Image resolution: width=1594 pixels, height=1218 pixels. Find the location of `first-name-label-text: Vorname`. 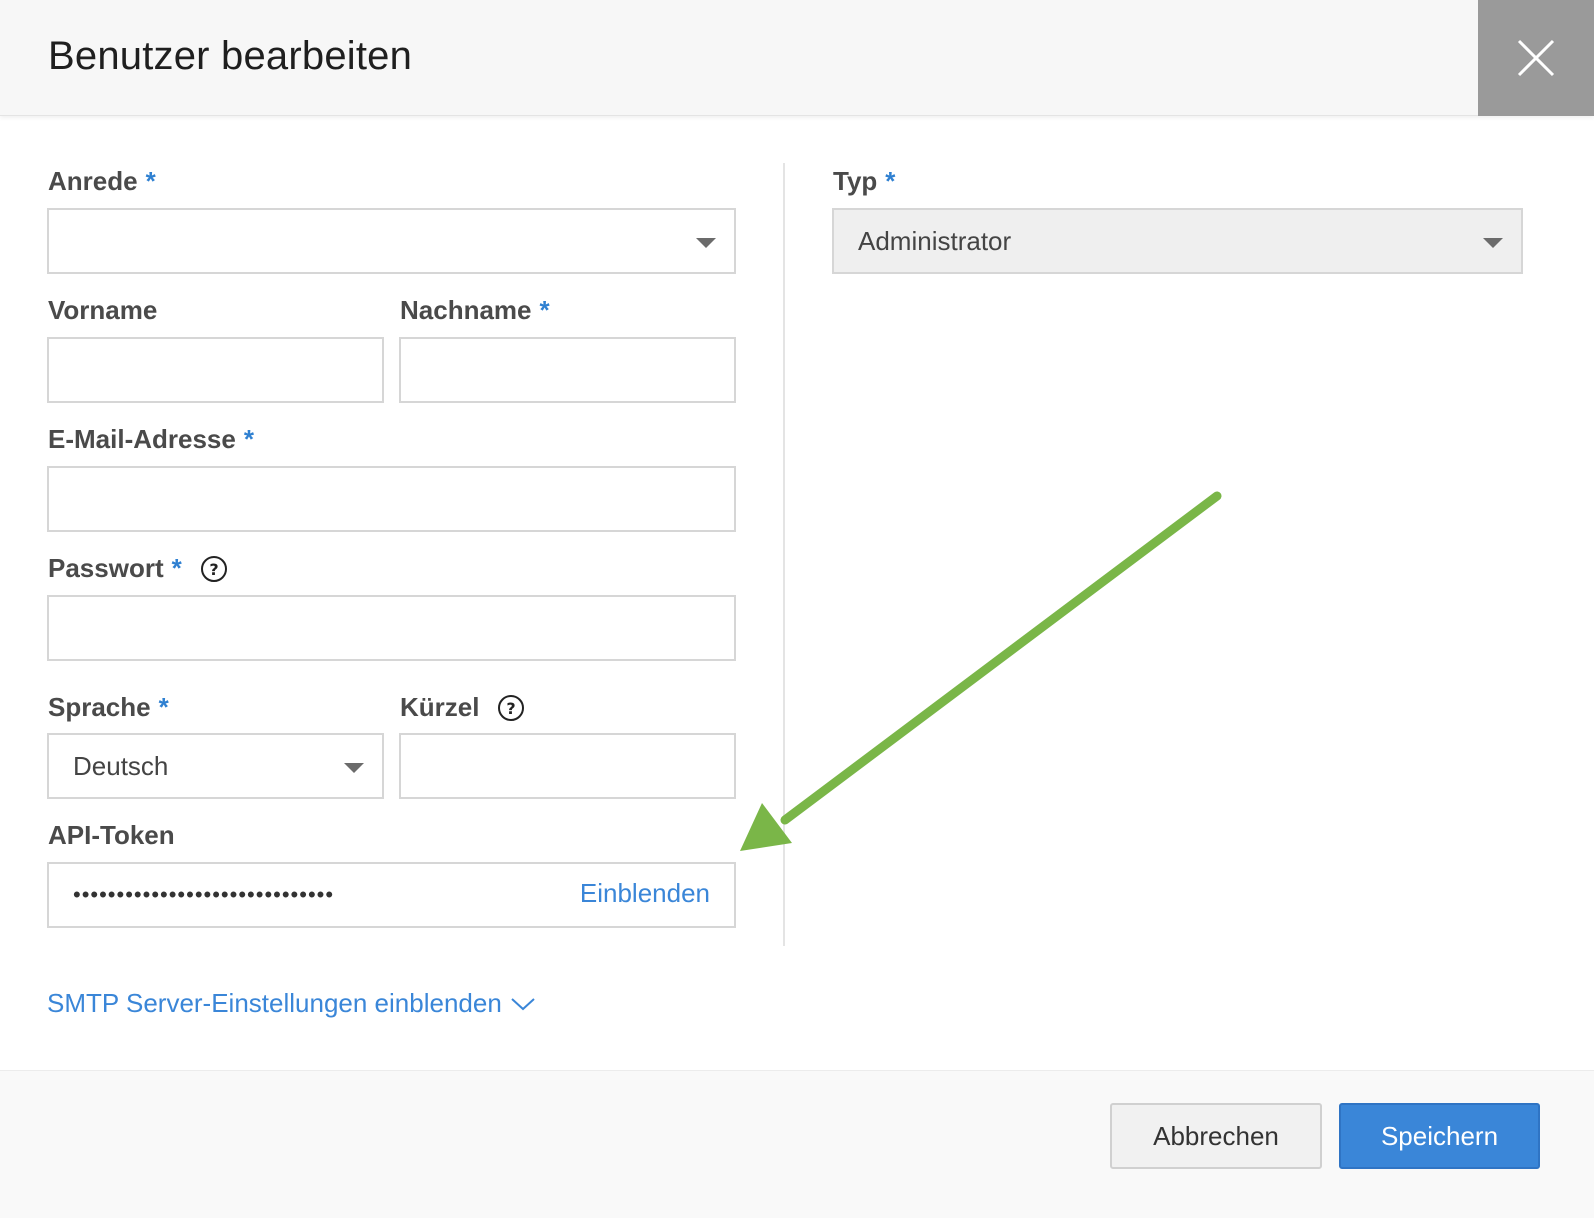

first-name-label-text: Vorname is located at coordinates (103, 310).